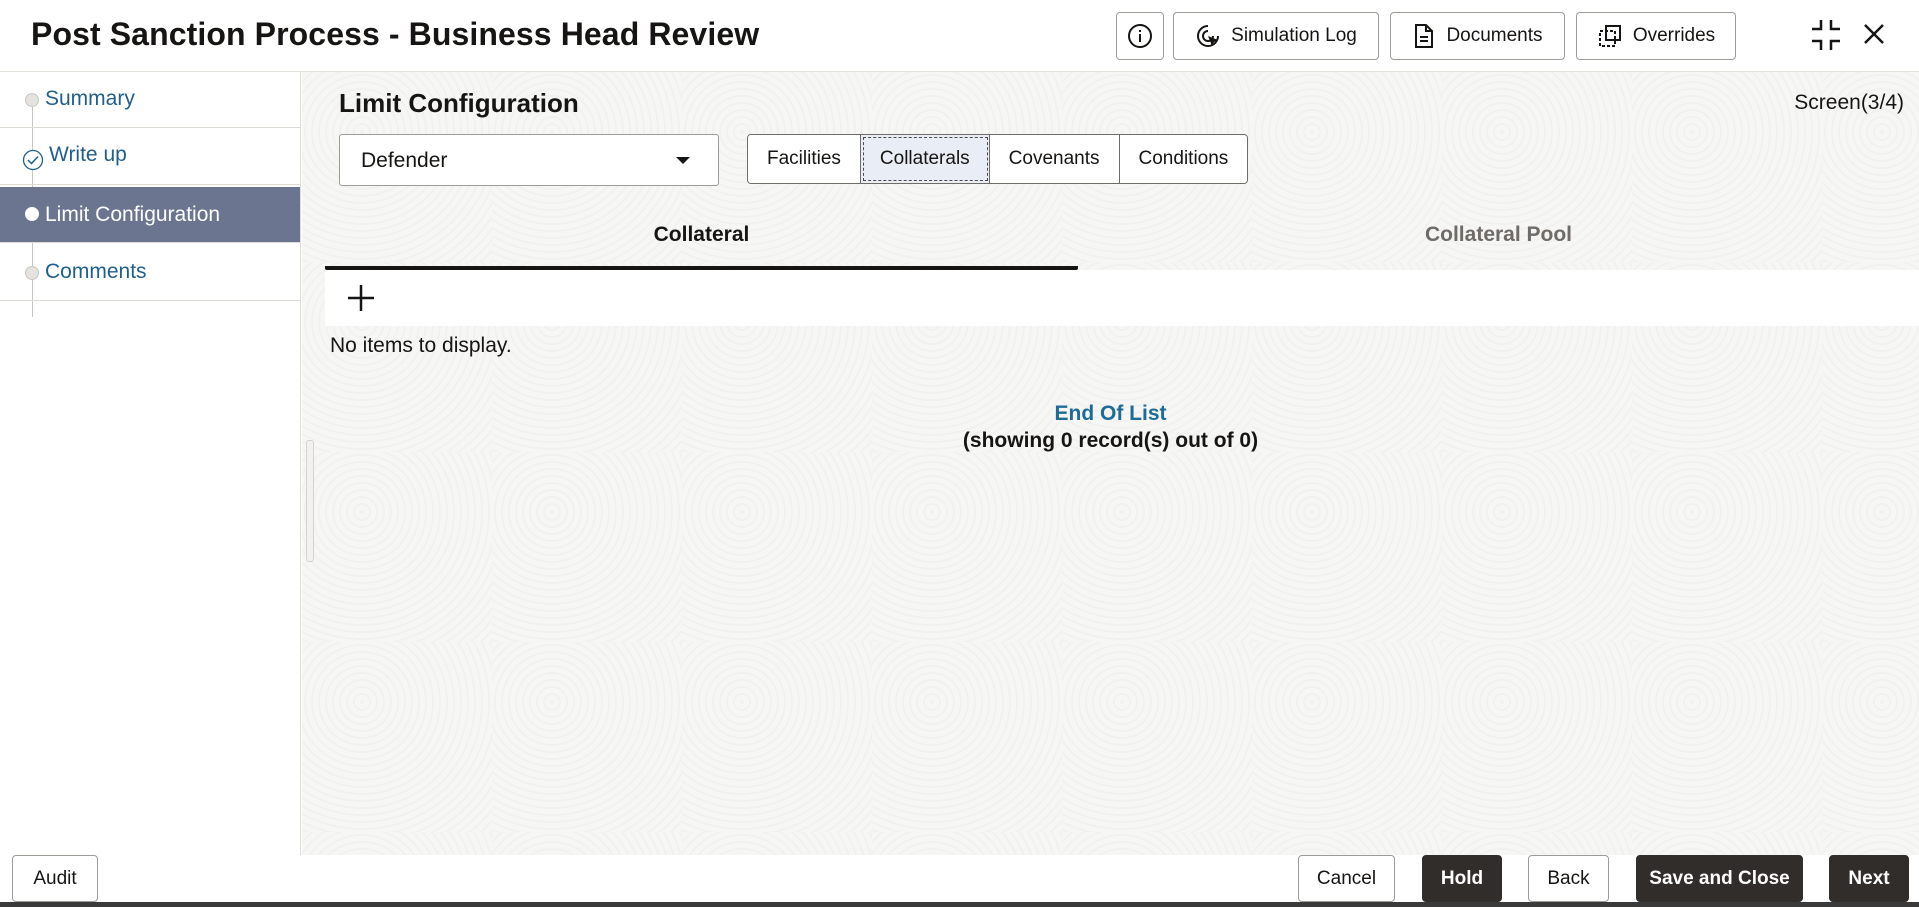 This screenshot has height=907, width=1919. I want to click on overrides-button: Overrides, so click(1656, 36).